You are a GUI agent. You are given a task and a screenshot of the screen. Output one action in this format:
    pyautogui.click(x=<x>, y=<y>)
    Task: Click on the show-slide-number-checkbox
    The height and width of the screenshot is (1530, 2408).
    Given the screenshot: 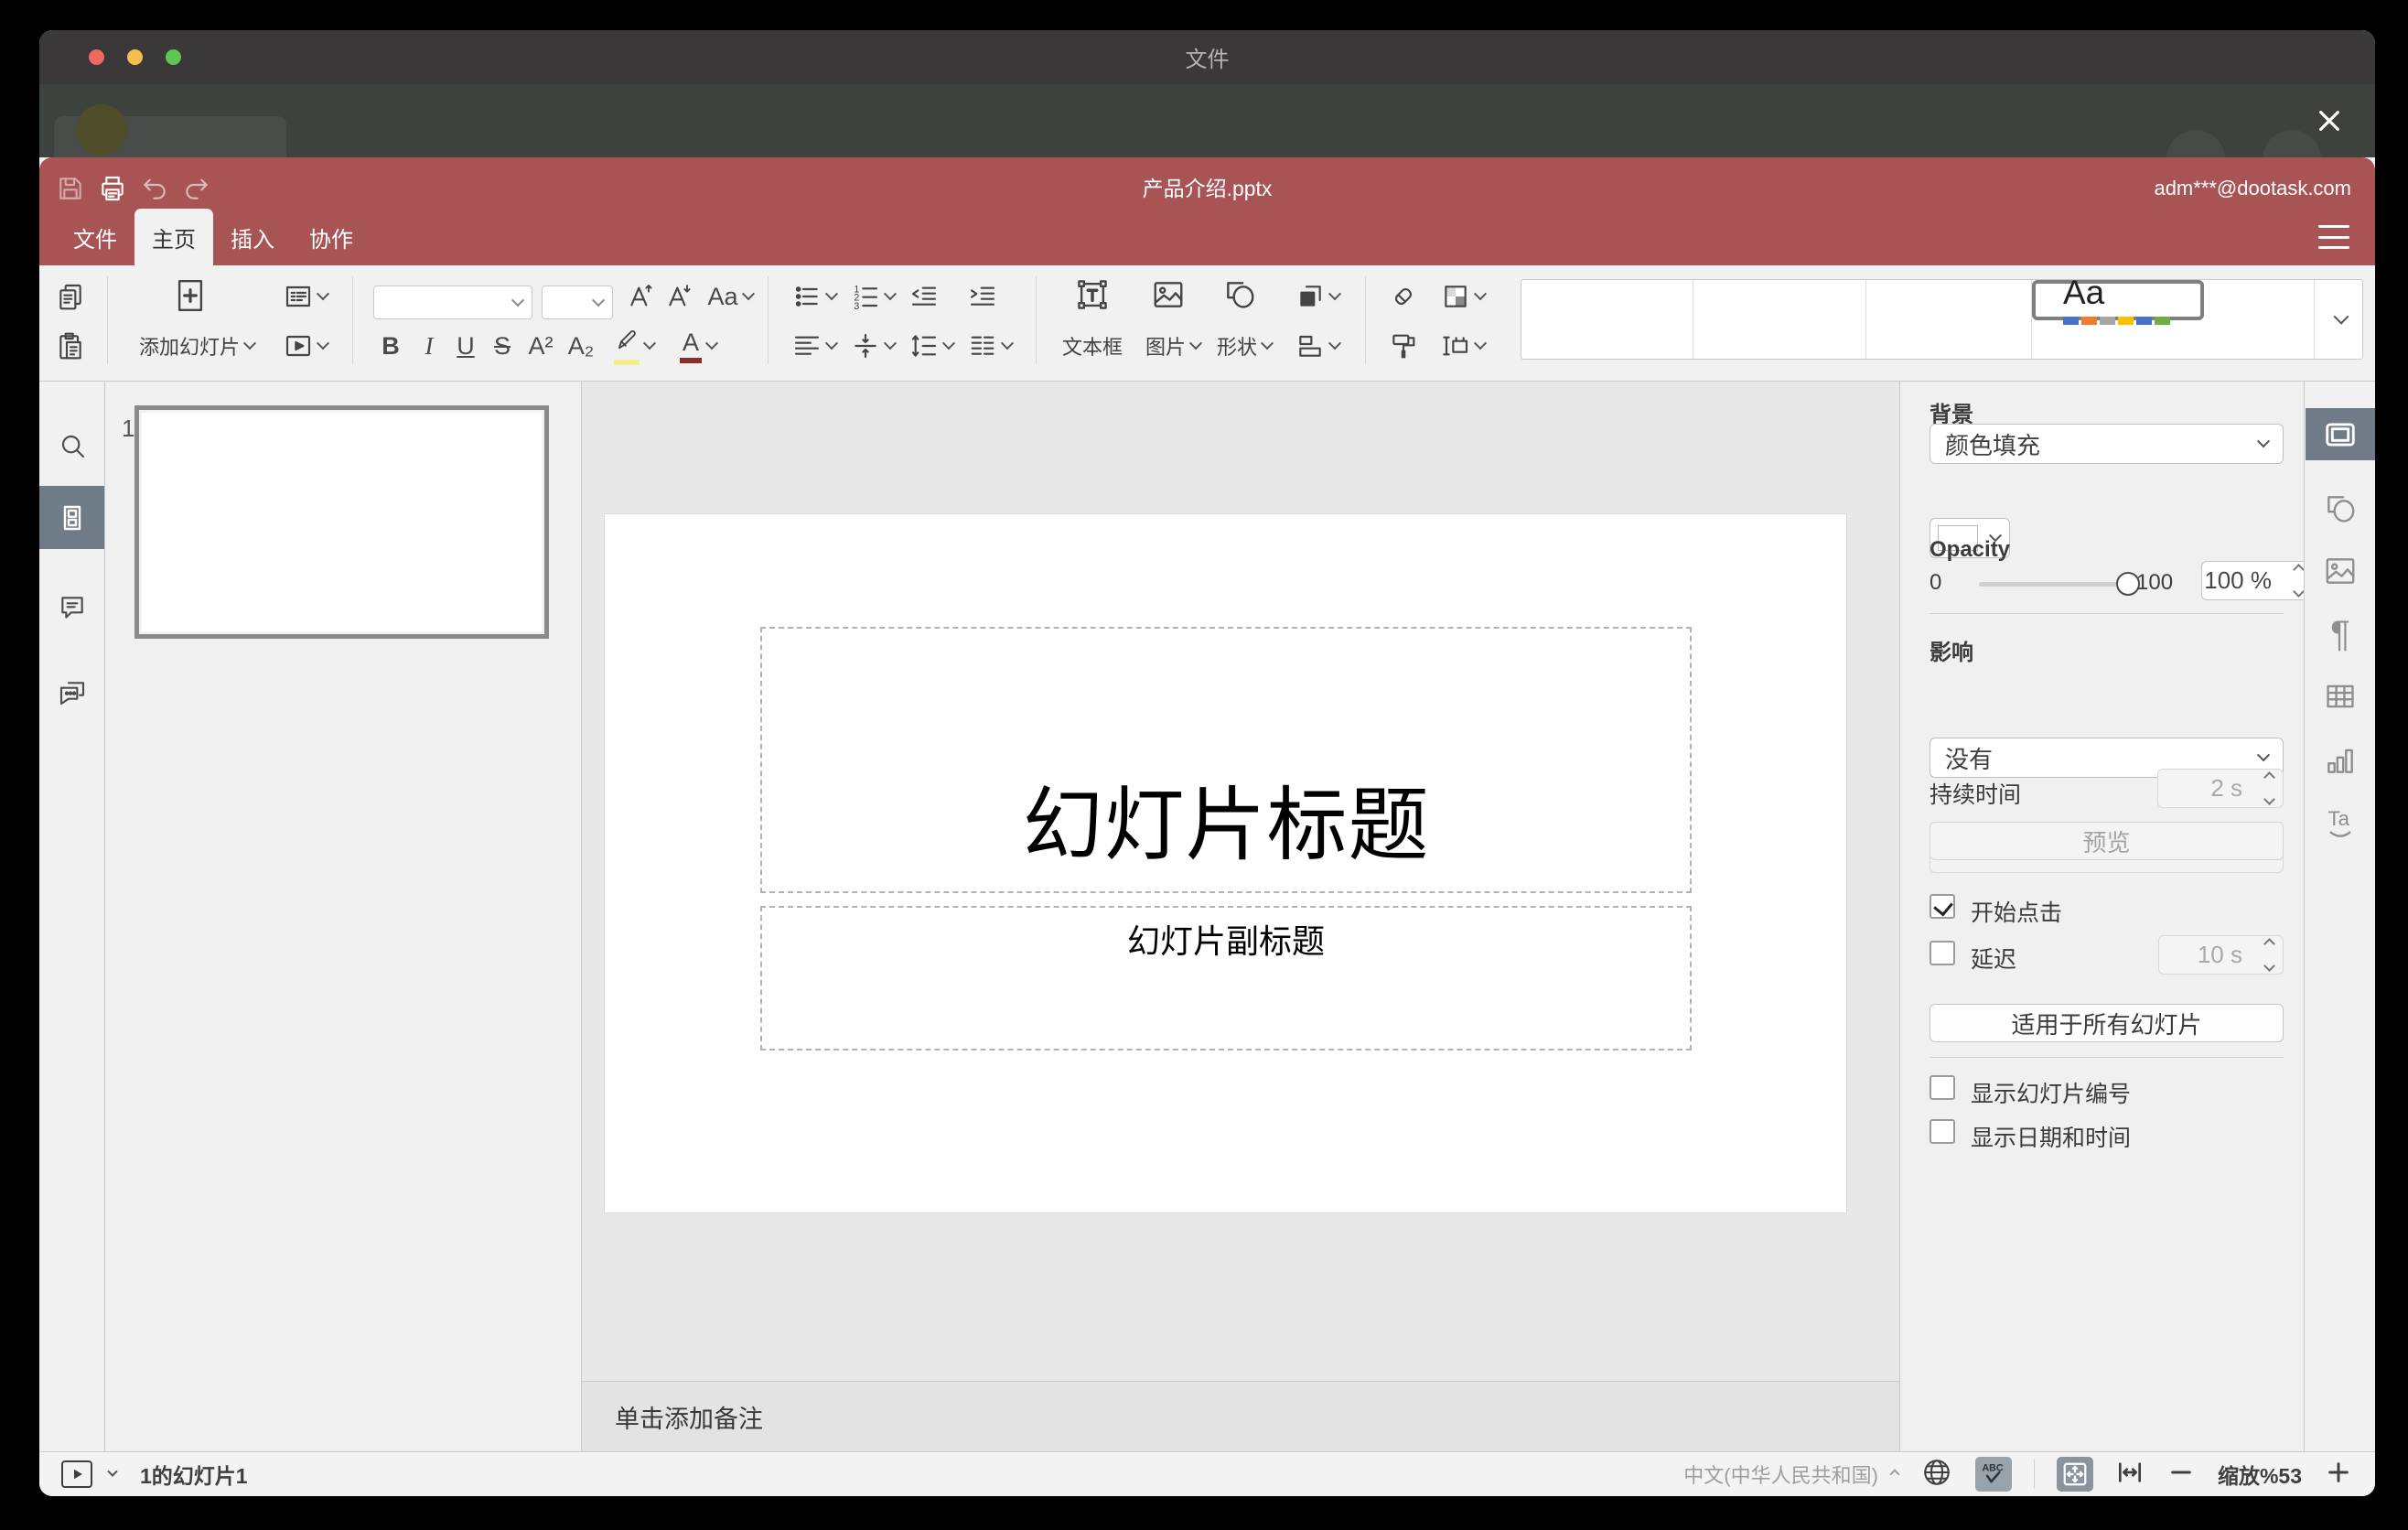 What is the action you would take?
    pyautogui.click(x=1942, y=1087)
    